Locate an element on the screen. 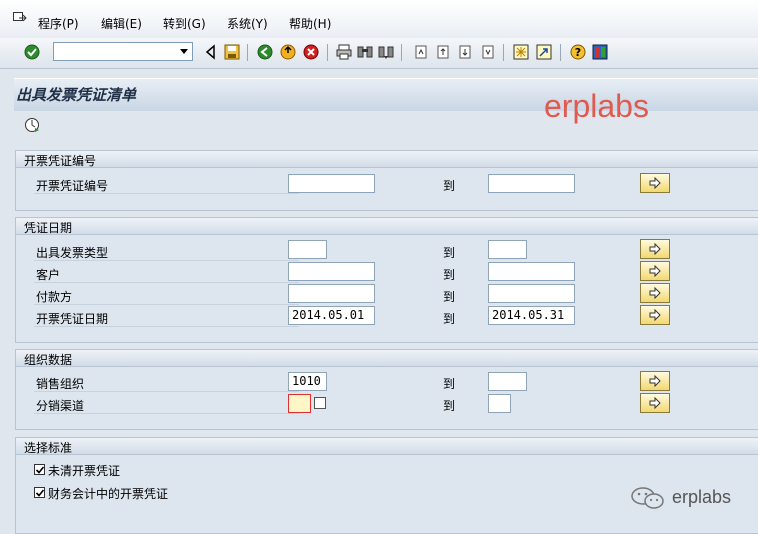 The image size is (758, 534). prev-page-icon is located at coordinates (443, 52).